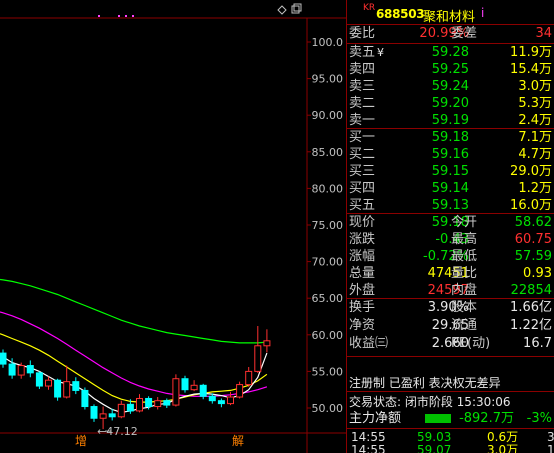 The width and height of the screenshot is (554, 453). I want to click on fundamental-label: 股本, so click(464, 307).